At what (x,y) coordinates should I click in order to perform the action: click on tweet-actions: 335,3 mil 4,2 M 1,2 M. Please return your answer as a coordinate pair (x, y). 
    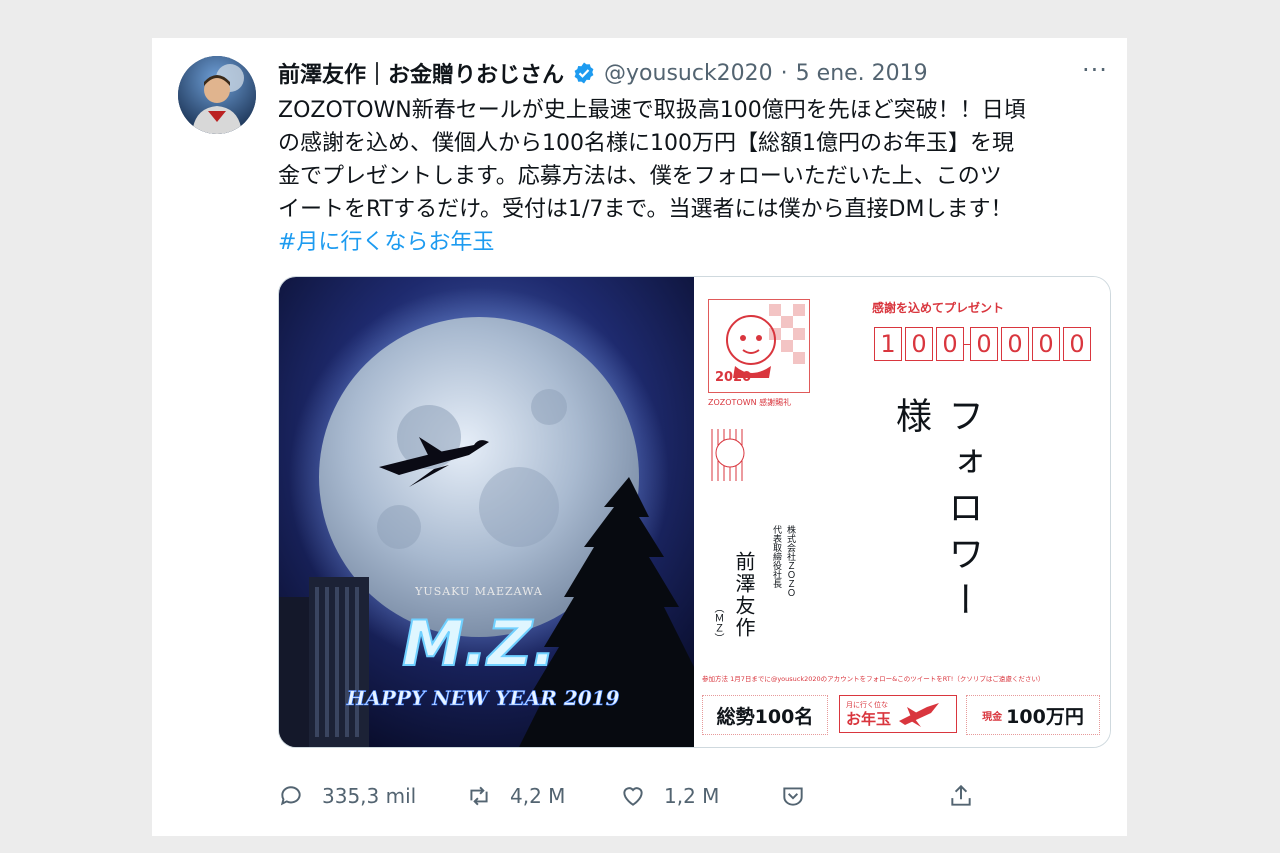
    Looking at the image, I should click on (688, 796).